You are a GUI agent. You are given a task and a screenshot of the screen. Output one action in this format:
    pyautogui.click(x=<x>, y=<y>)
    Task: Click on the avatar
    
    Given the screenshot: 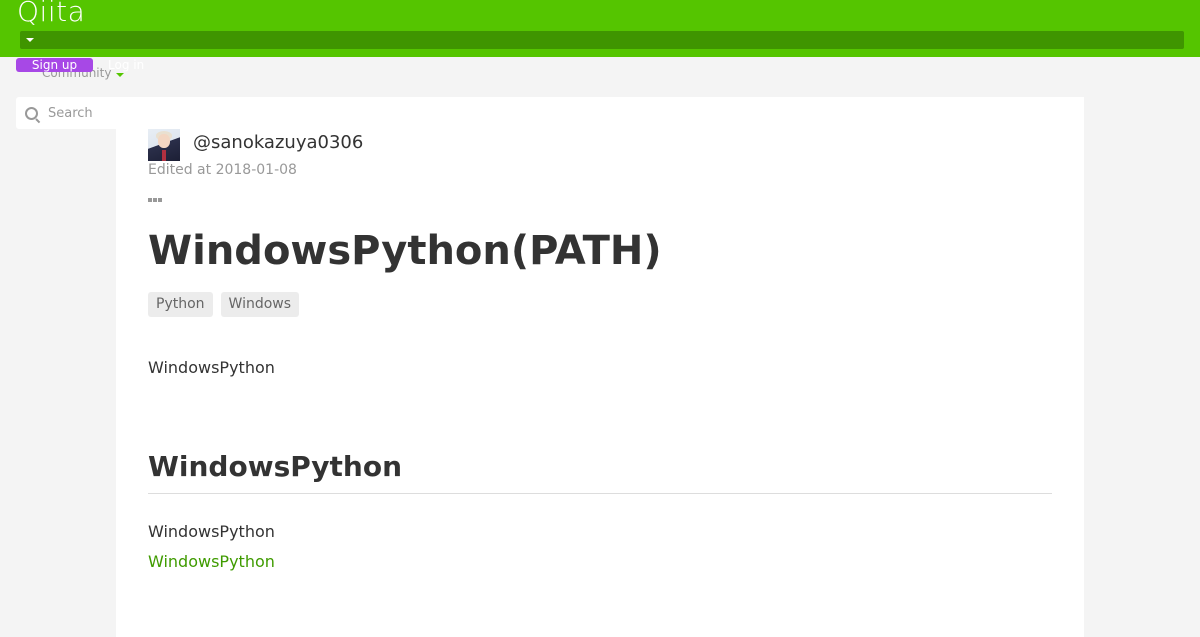 What is the action you would take?
    pyautogui.click(x=164, y=145)
    